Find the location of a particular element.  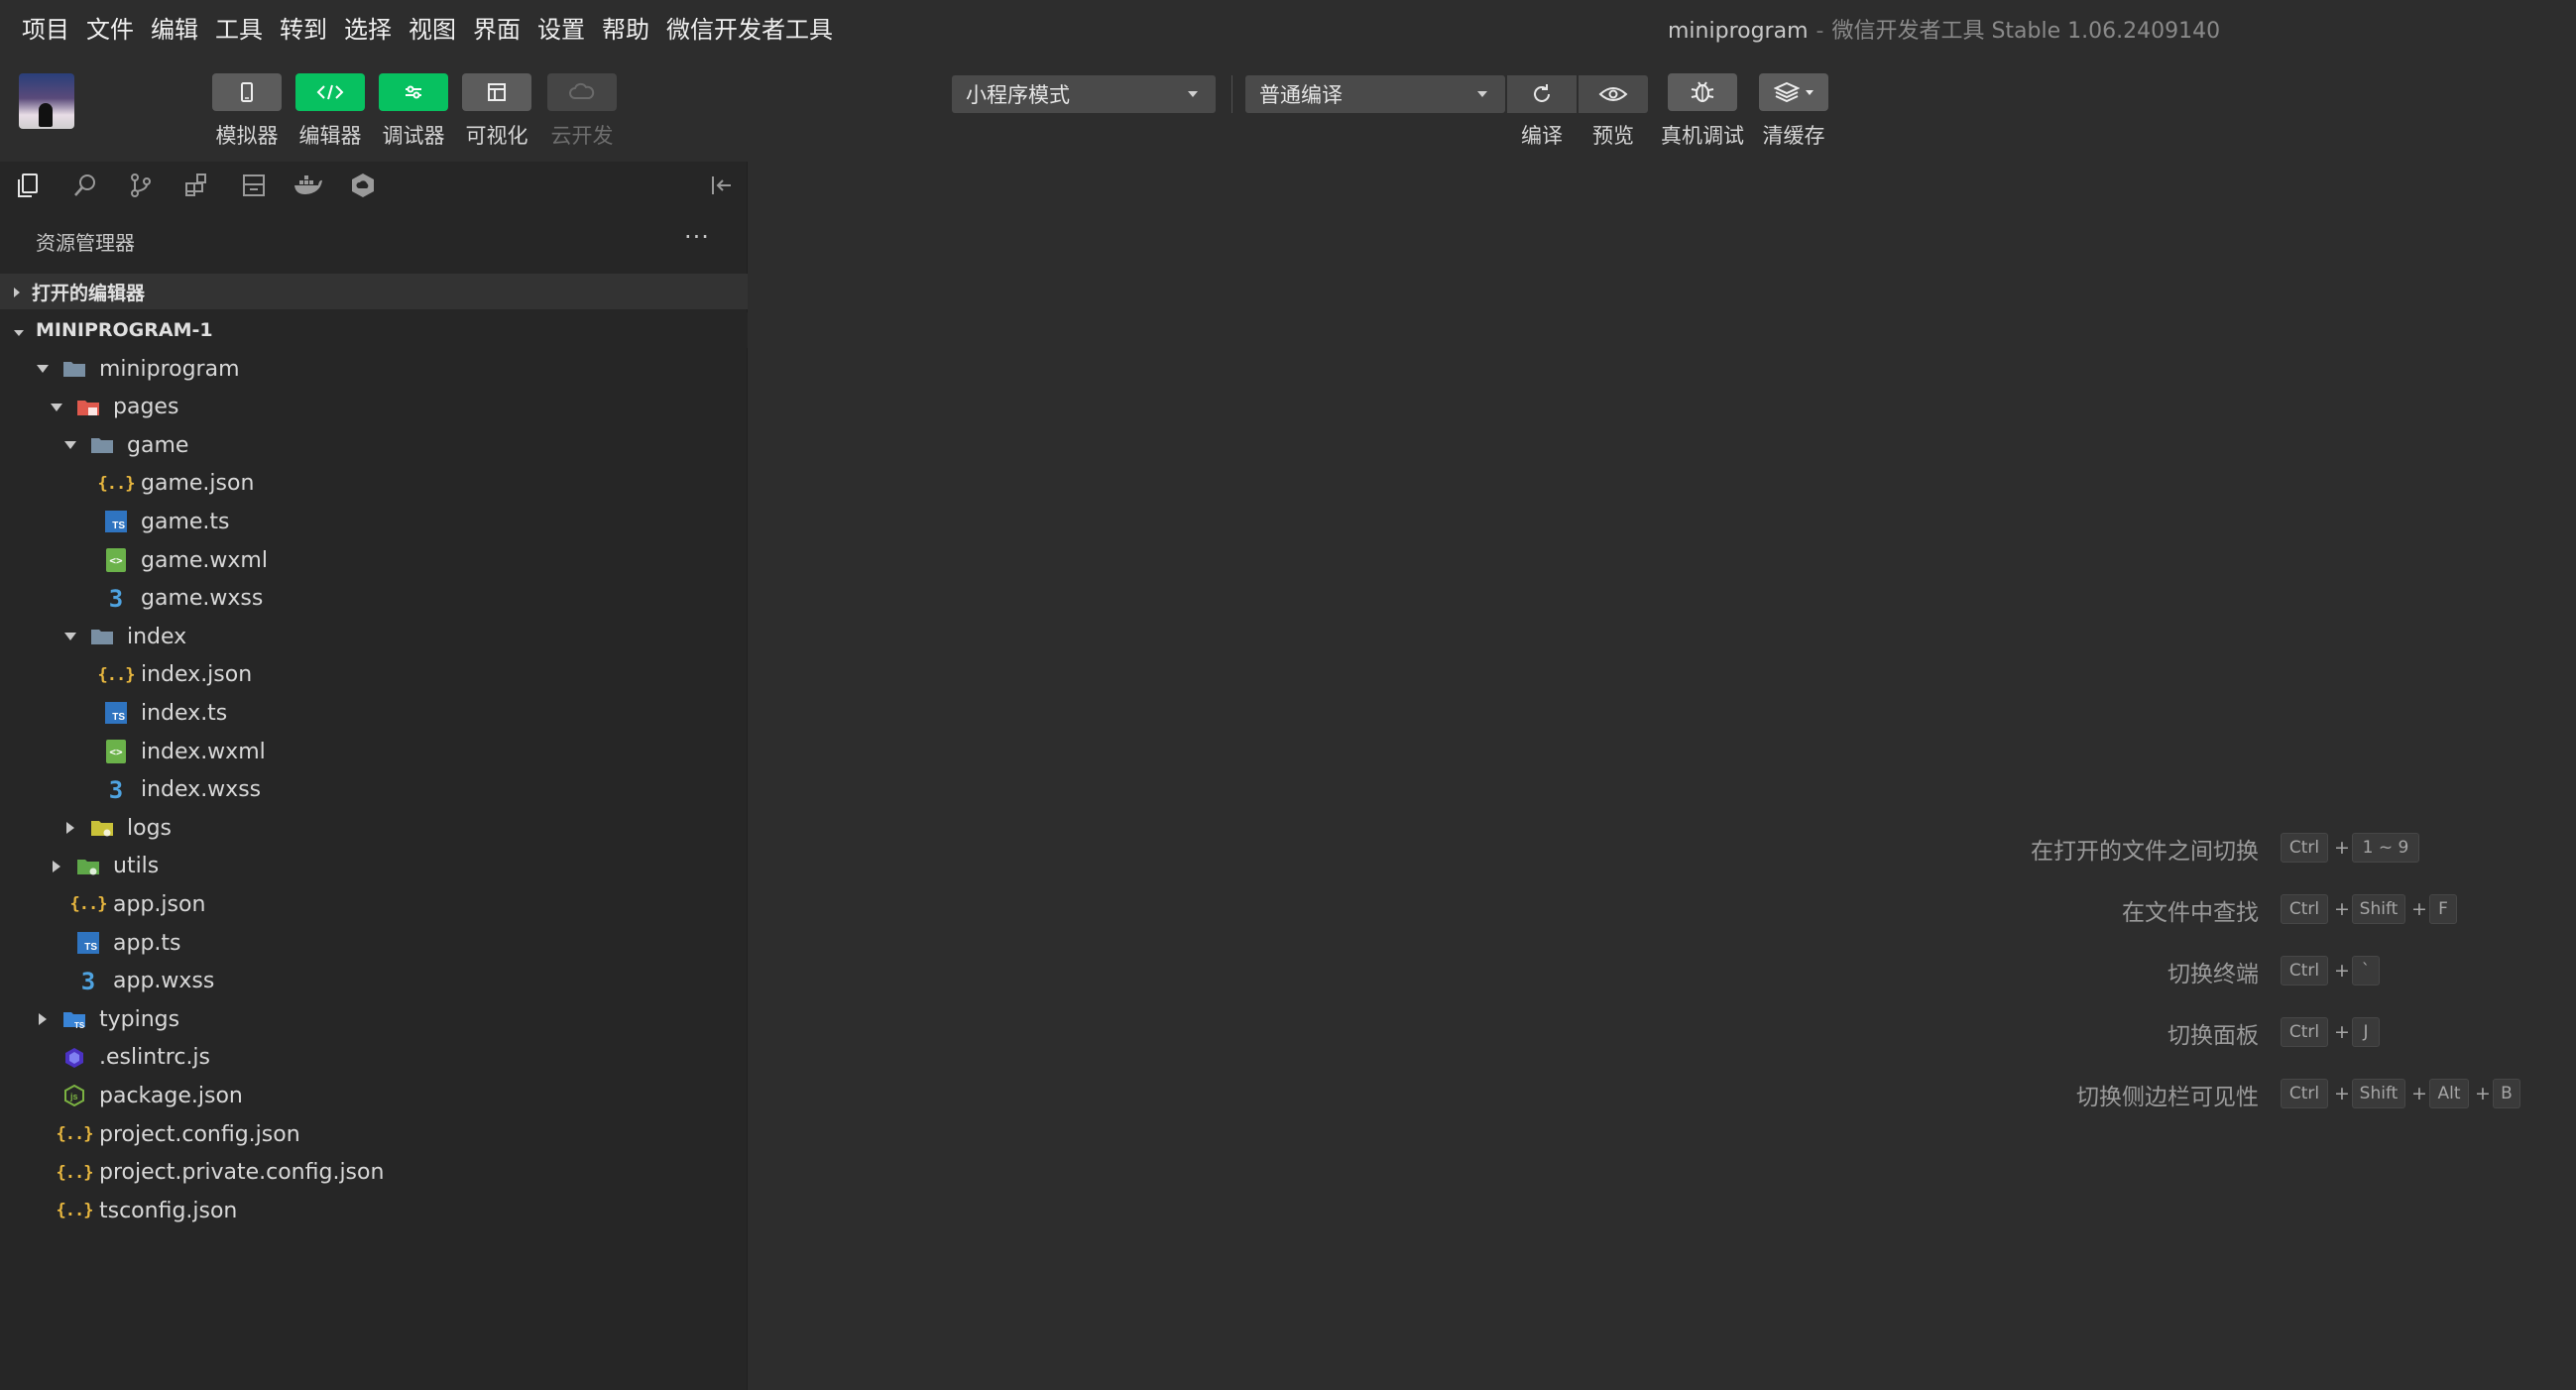

file-row: TS game.ts is located at coordinates (374, 522).